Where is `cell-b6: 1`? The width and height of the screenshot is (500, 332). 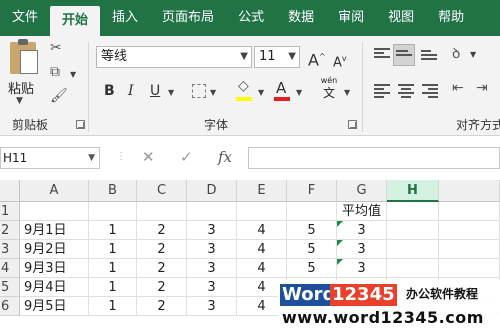 cell-b6: 1 is located at coordinates (113, 306).